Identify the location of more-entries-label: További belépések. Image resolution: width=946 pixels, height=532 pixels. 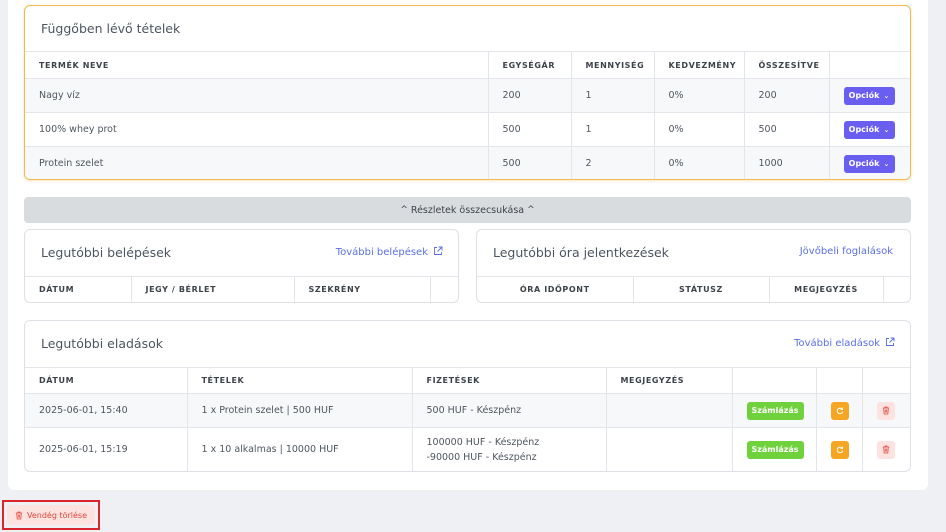
(381, 252).